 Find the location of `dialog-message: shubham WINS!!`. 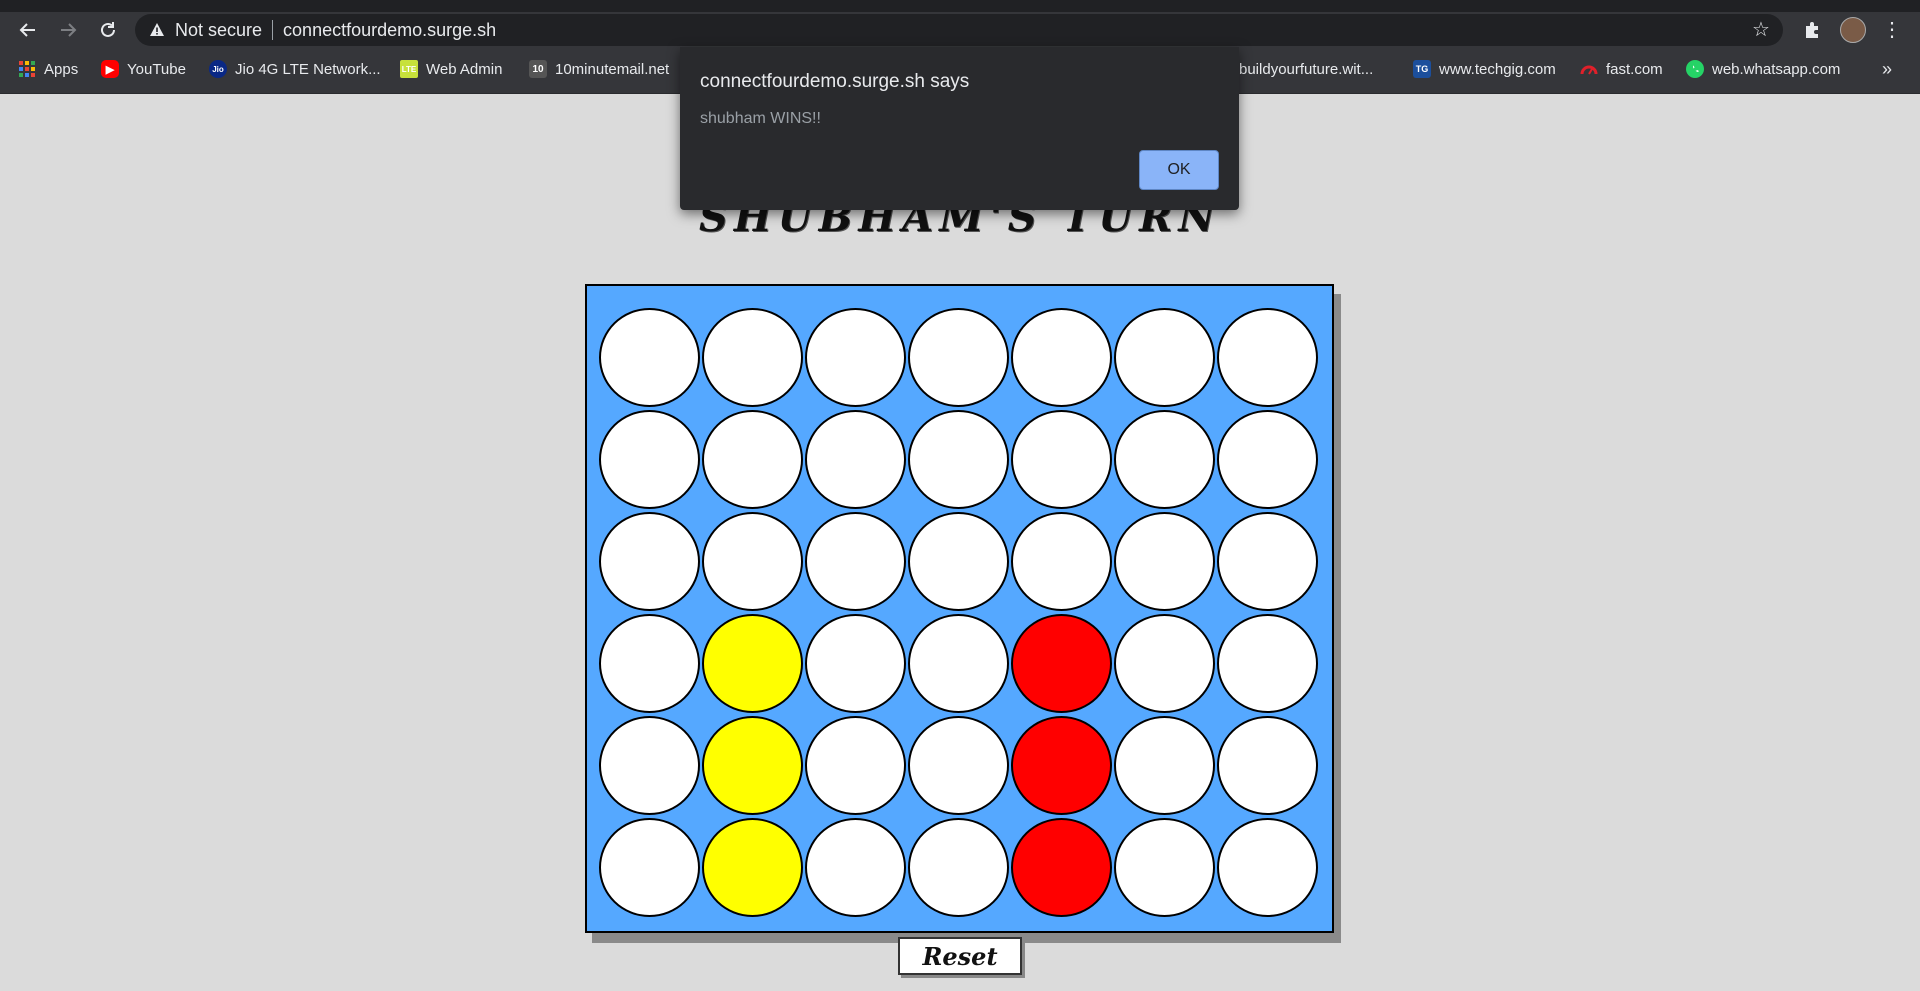

dialog-message: shubham WINS!! is located at coordinates (760, 118).